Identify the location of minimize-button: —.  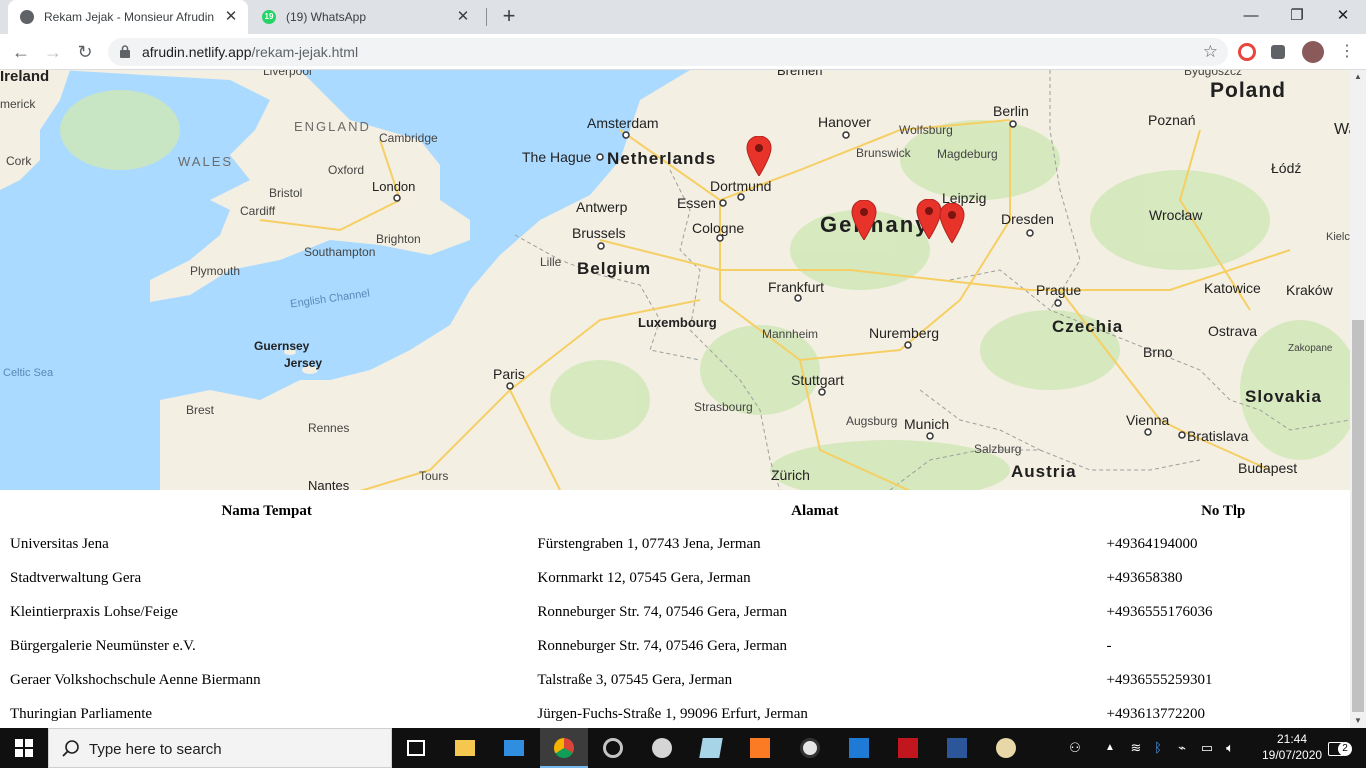
(1251, 16).